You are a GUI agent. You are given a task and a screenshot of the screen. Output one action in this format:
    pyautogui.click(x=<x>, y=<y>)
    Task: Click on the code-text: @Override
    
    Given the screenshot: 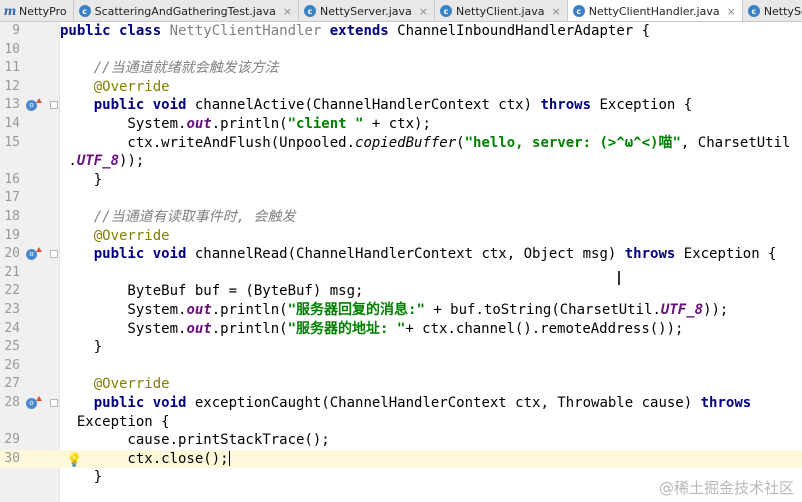 What is the action you would take?
    pyautogui.click(x=115, y=87)
    